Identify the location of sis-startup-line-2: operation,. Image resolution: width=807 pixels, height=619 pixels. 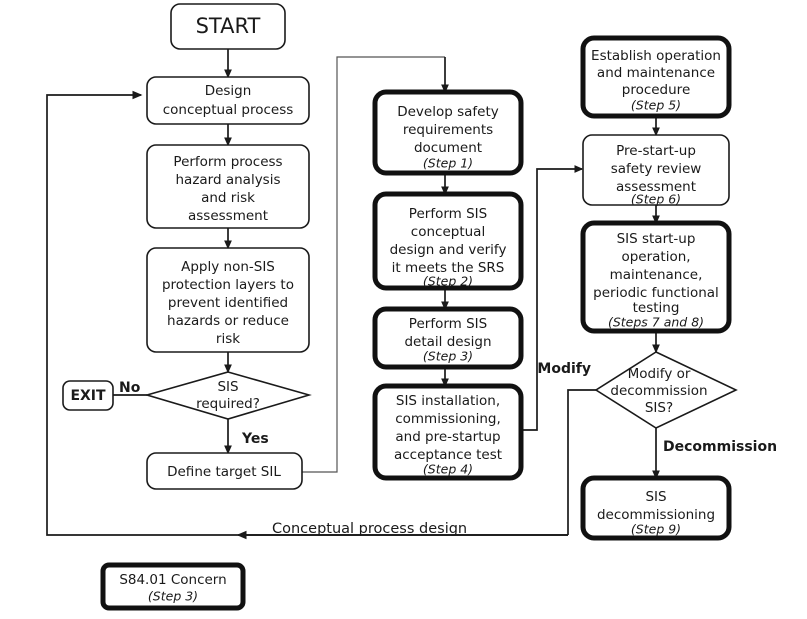
(655, 257).